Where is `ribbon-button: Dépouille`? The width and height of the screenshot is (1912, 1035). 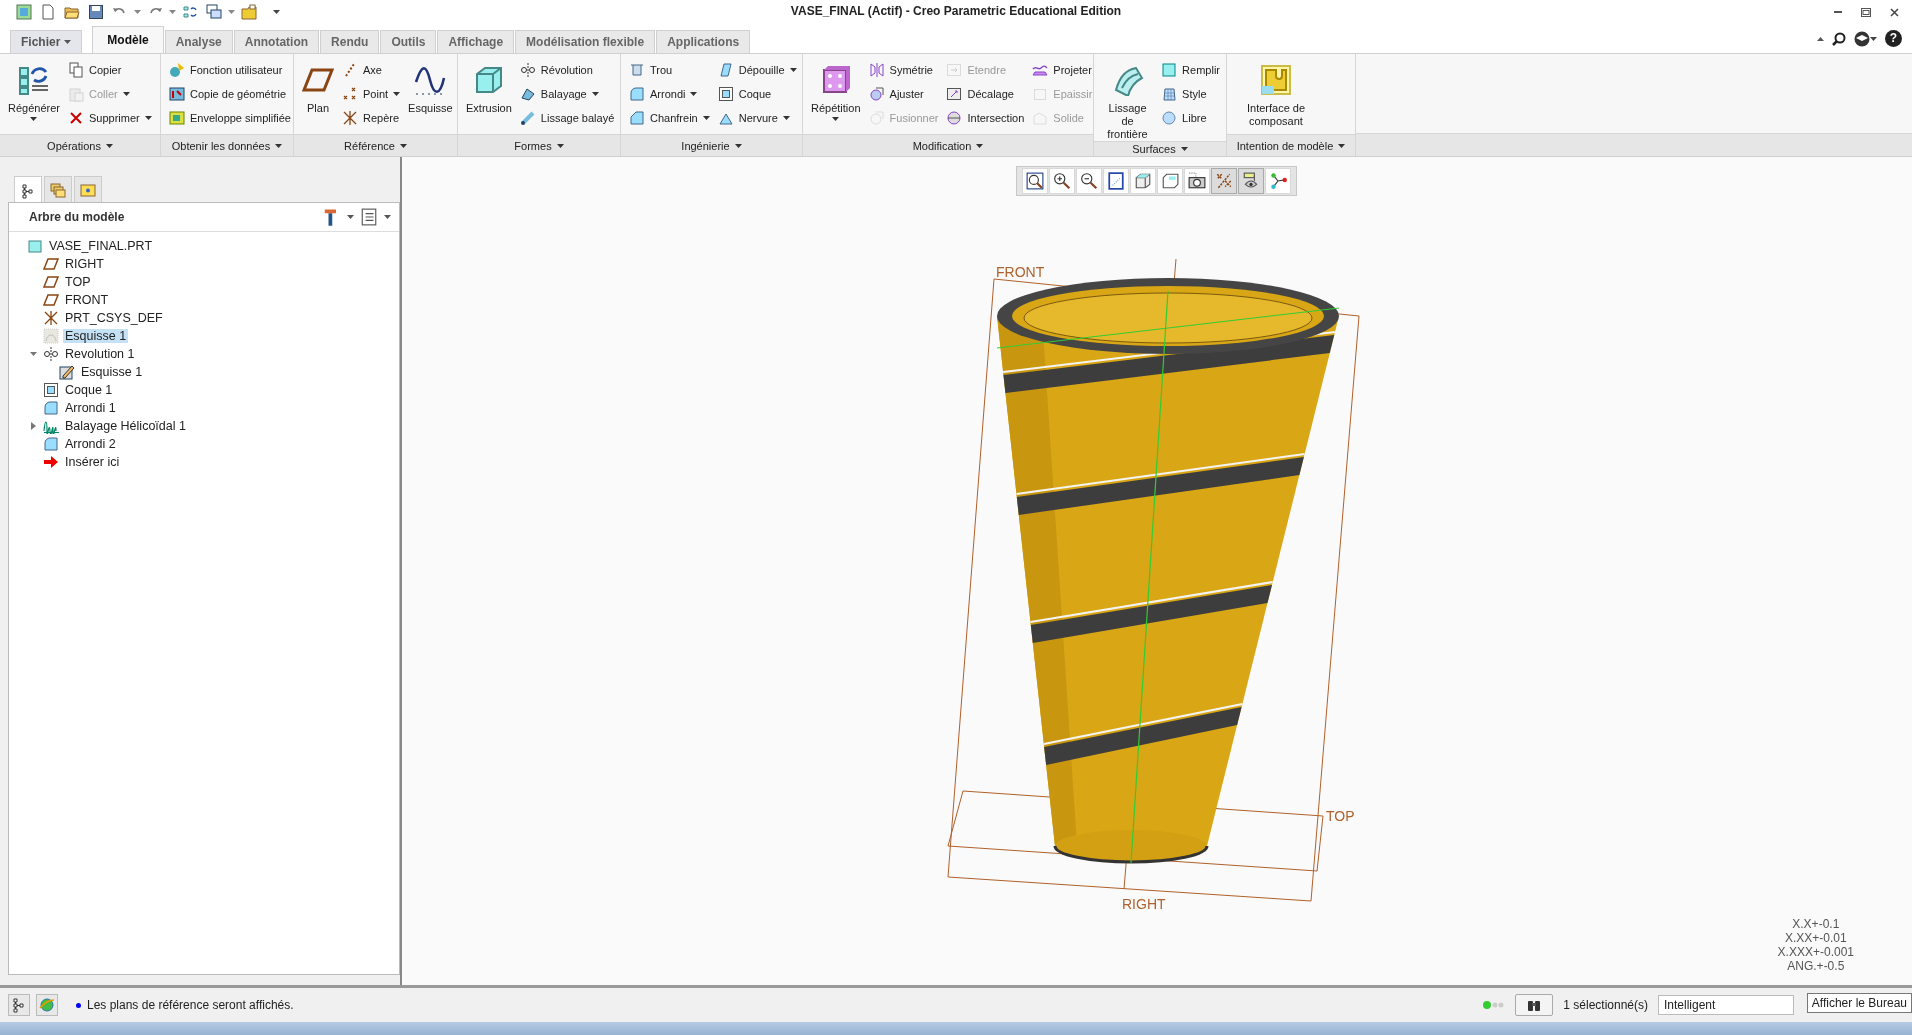 ribbon-button: Dépouille is located at coordinates (757, 70).